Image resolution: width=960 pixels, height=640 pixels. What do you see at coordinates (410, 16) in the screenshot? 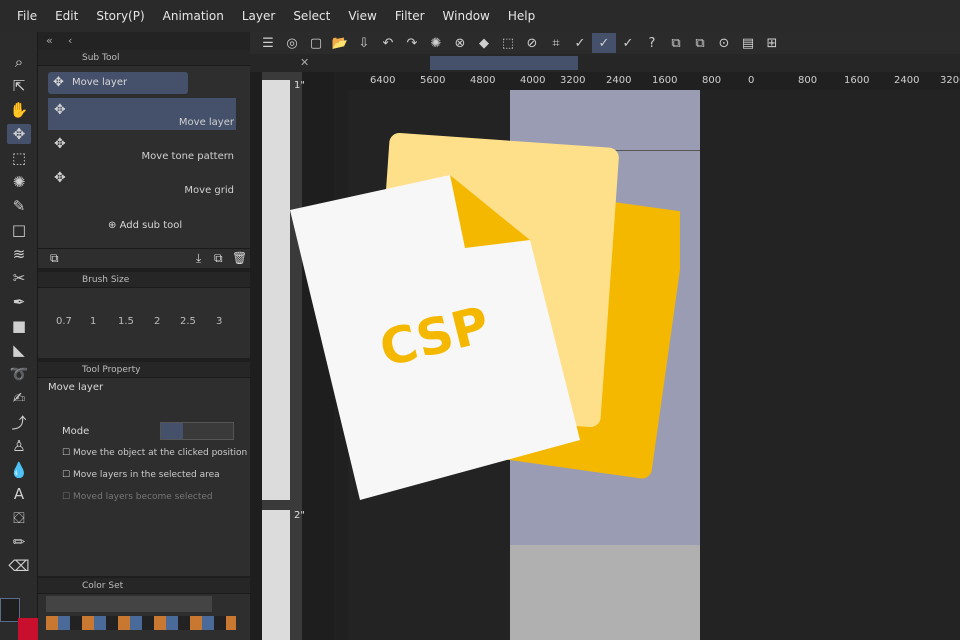
I see `menu-filter: Filter` at bounding box center [410, 16].